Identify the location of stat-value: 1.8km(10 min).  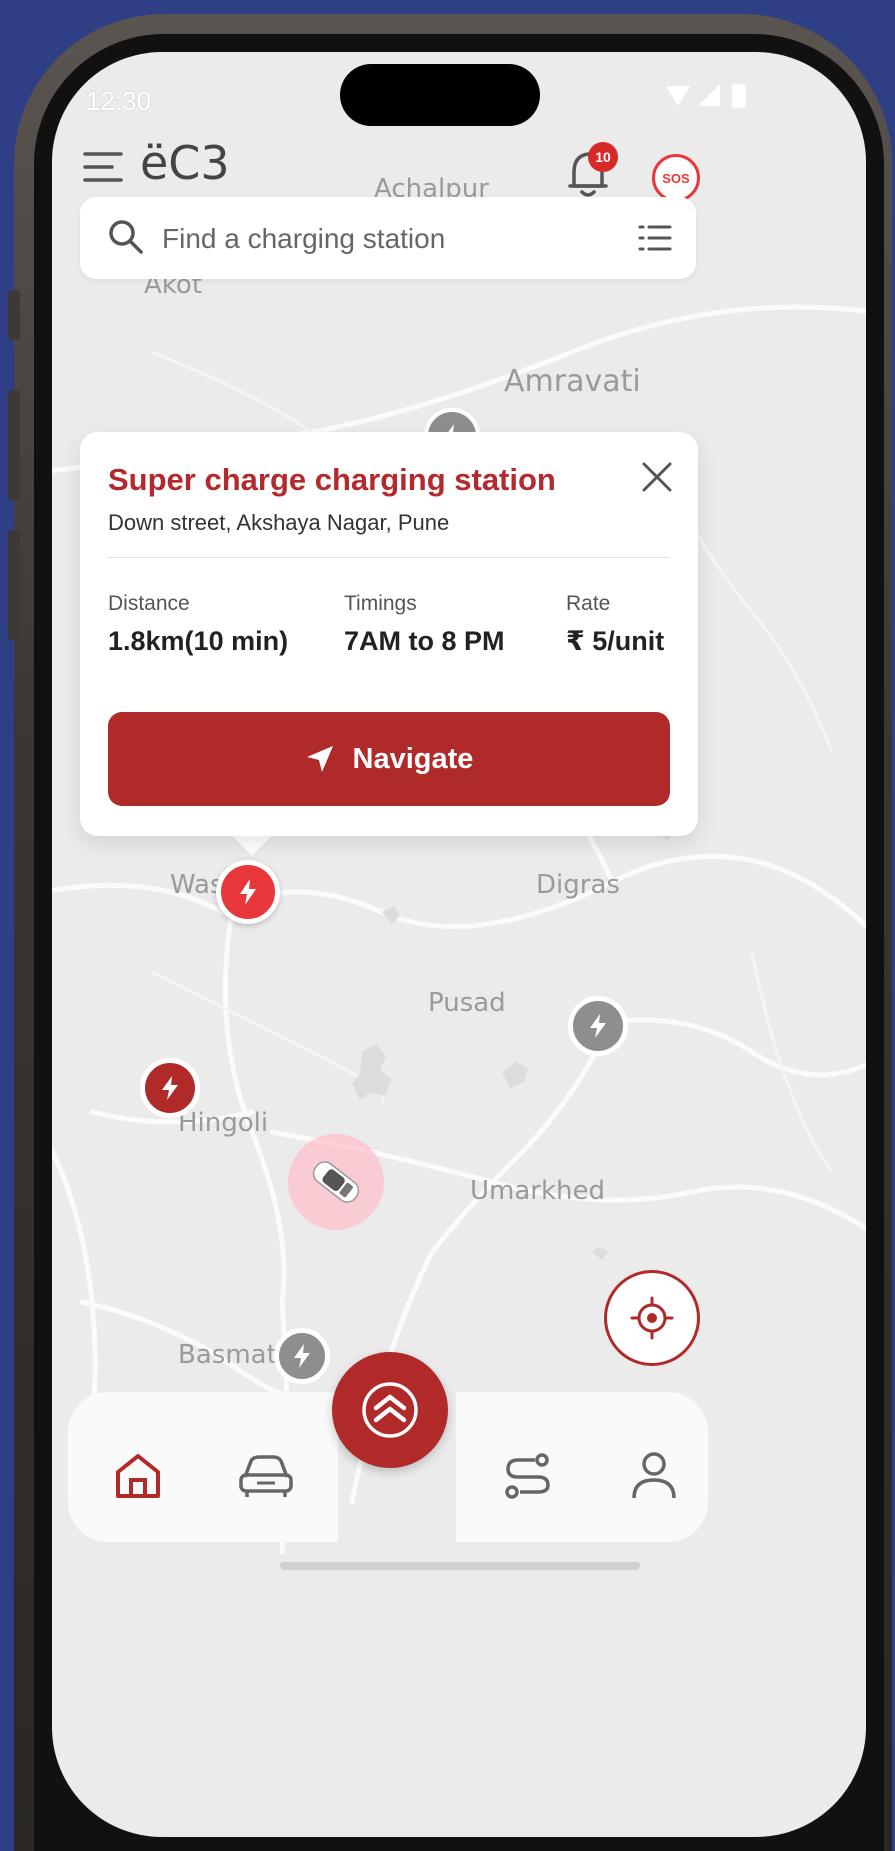
(198, 641).